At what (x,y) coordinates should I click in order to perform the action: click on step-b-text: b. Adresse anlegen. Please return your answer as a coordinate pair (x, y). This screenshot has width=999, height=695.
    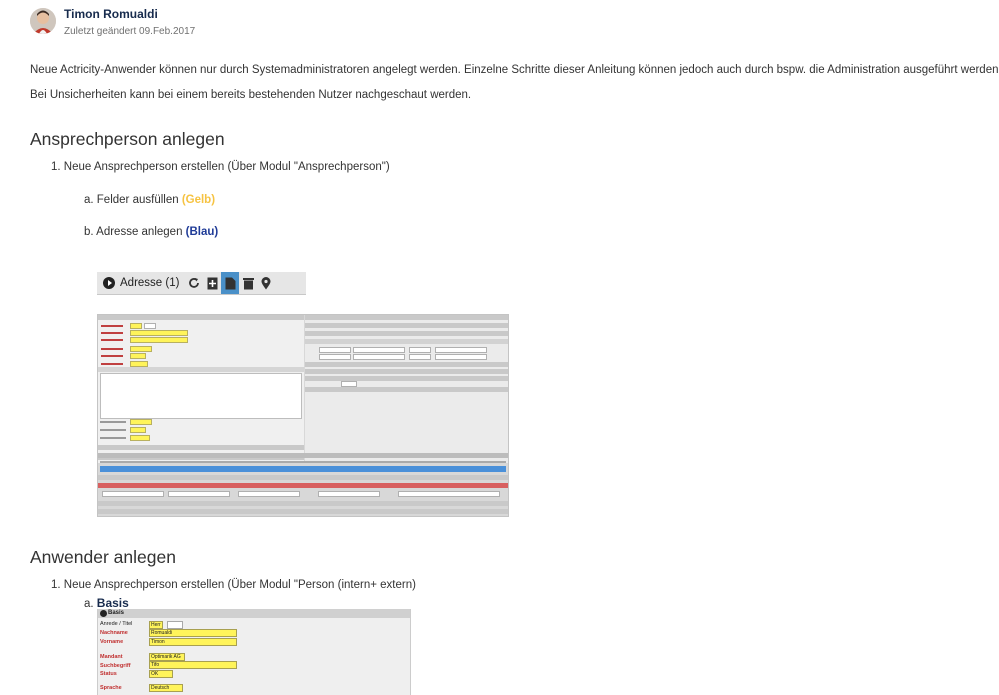
    Looking at the image, I should click on (135, 232).